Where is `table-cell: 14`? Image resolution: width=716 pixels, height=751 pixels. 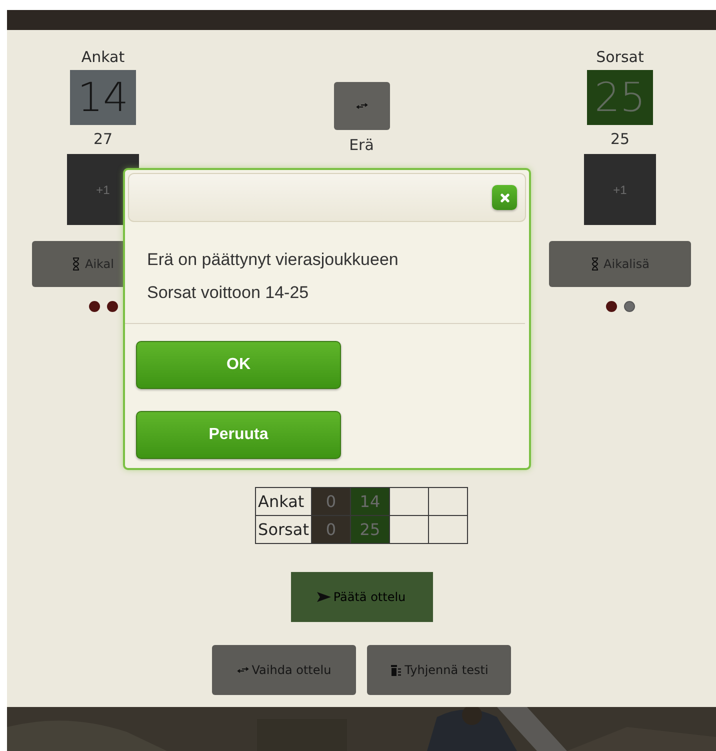 table-cell: 14 is located at coordinates (370, 502).